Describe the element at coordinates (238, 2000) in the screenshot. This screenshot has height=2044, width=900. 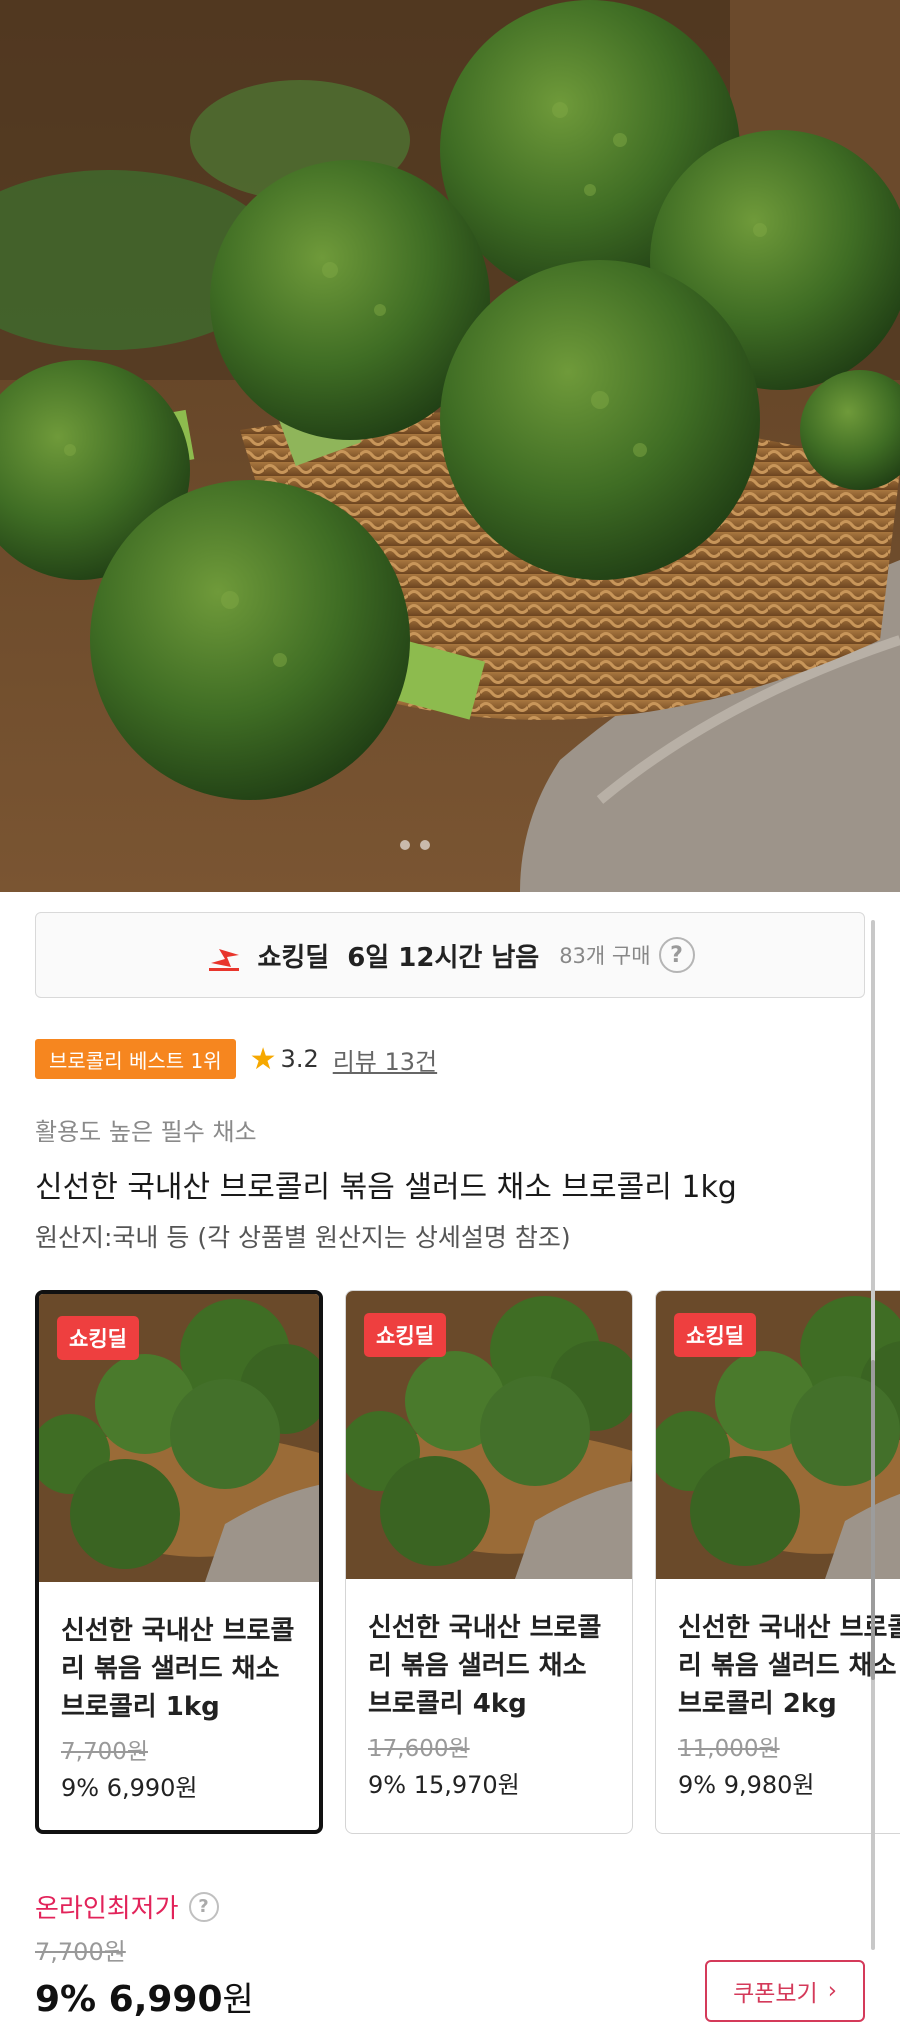
I see `currency-unit: 원` at that location.